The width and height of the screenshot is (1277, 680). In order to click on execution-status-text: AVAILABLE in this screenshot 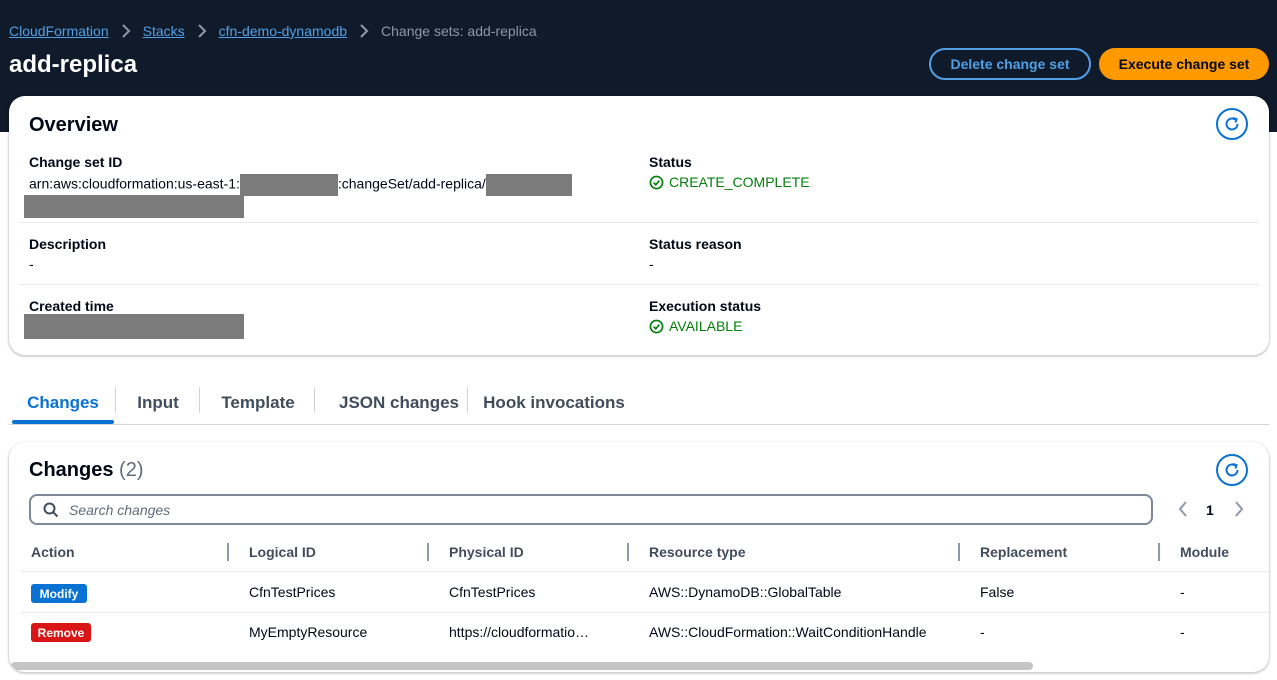, I will do `click(706, 326)`.